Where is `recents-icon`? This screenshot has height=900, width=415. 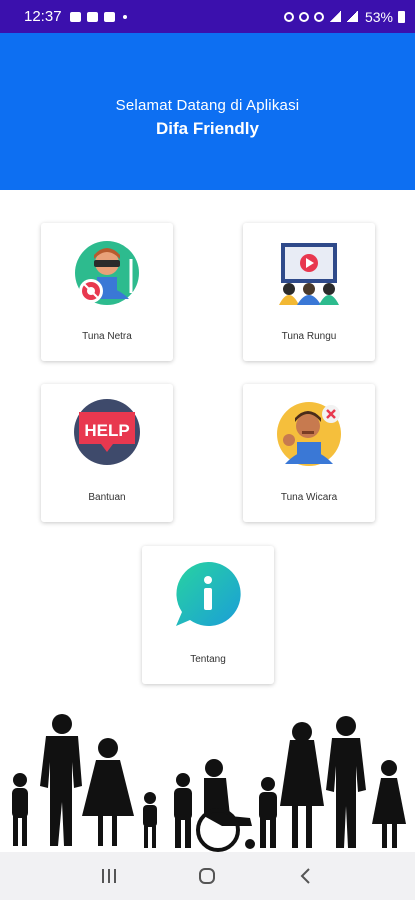 recents-icon is located at coordinates (109, 876).